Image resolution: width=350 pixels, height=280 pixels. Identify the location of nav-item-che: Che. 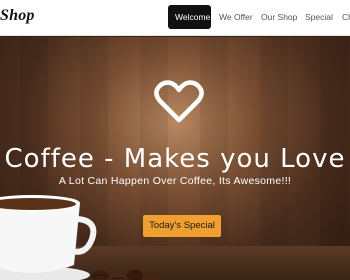
(342, 17).